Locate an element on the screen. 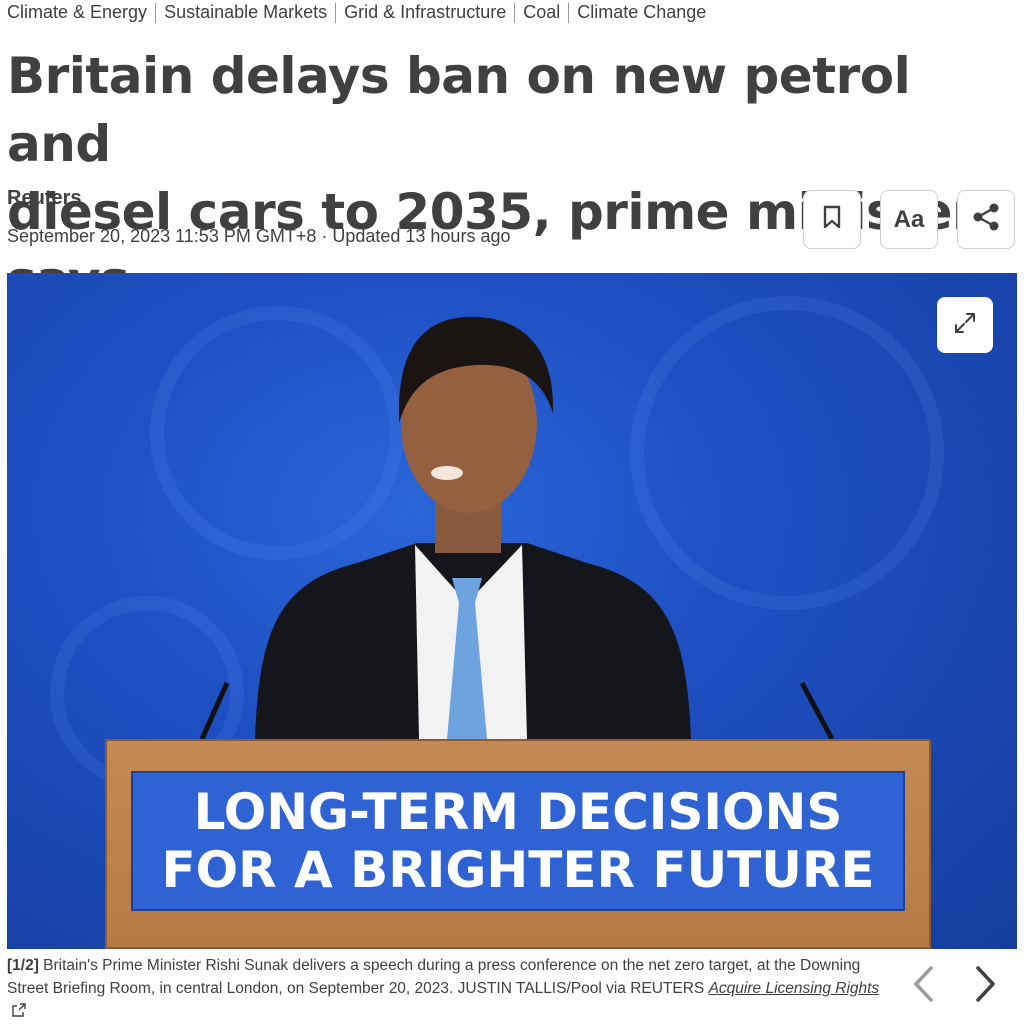  topic-link-climate-energy: Climate & Energy is located at coordinates (77, 12).